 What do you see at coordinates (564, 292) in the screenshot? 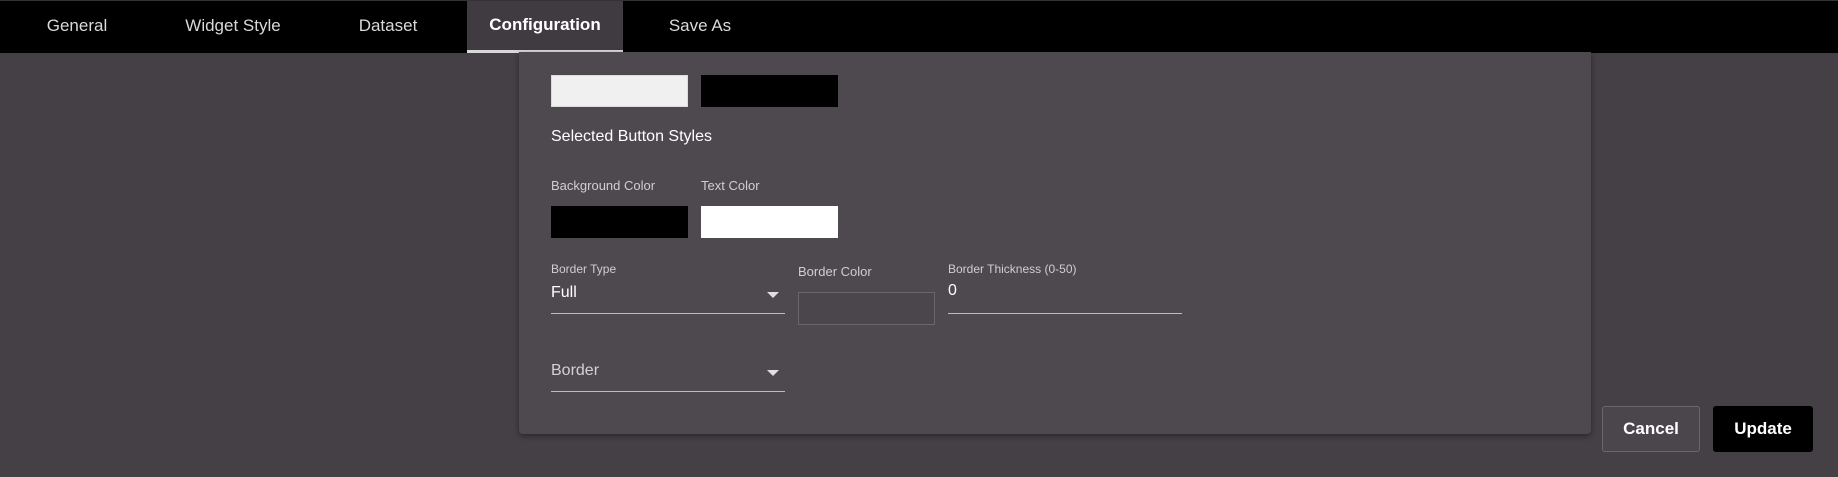
I see `border-type-value: Full` at bounding box center [564, 292].